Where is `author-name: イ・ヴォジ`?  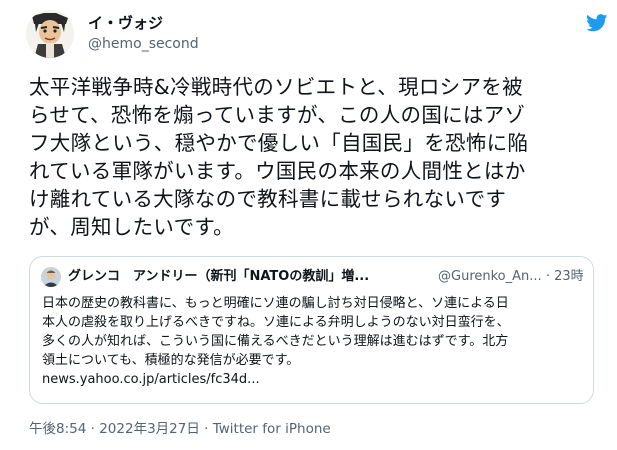 author-name: イ・ヴォジ is located at coordinates (125, 23).